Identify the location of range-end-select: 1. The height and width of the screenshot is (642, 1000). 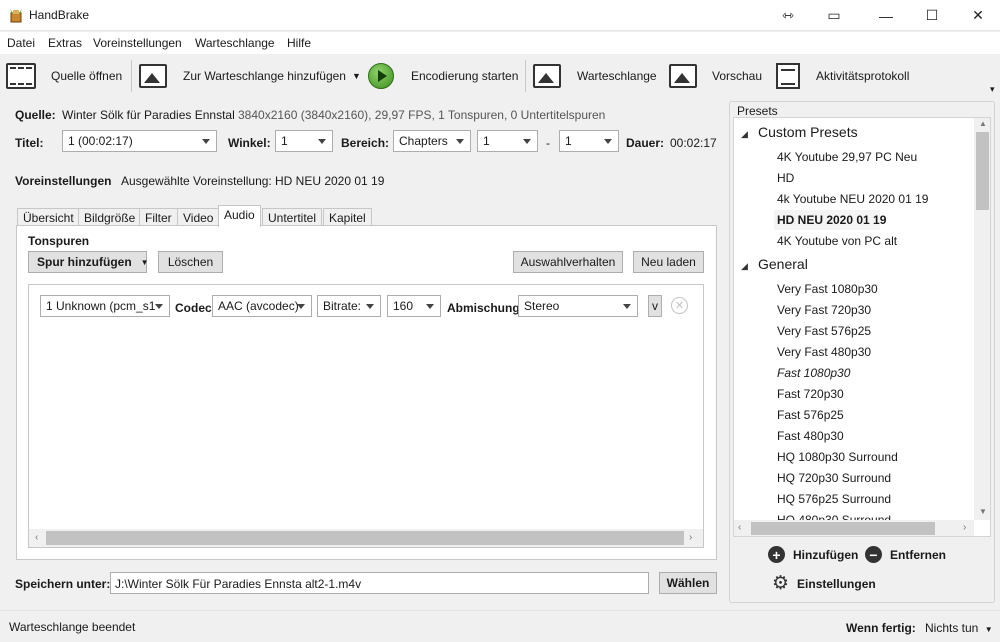
(589, 141).